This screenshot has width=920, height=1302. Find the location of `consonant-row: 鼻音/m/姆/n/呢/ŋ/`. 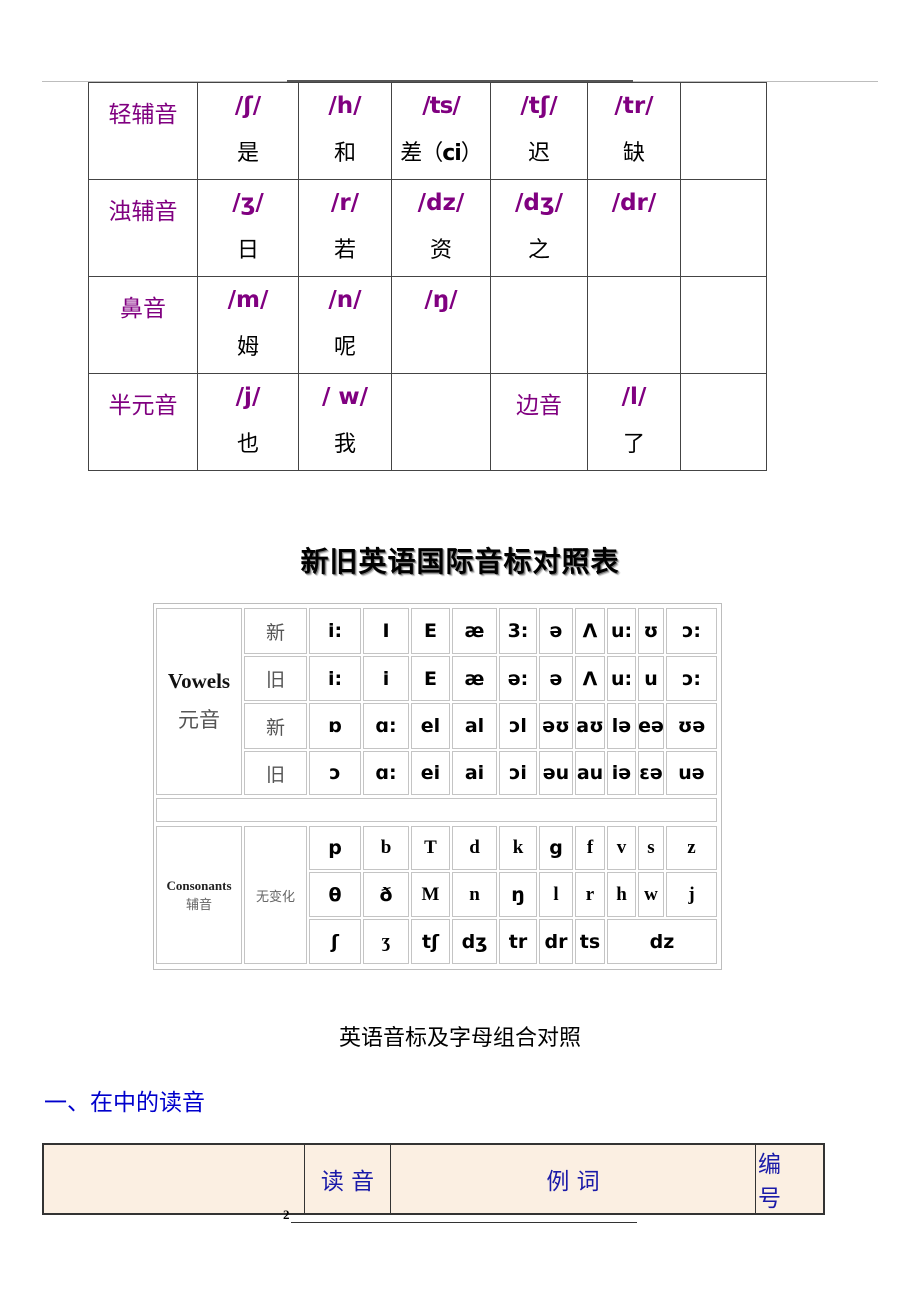

consonant-row: 鼻音/m/姆/n/呢/ŋ/ is located at coordinates (427, 325).